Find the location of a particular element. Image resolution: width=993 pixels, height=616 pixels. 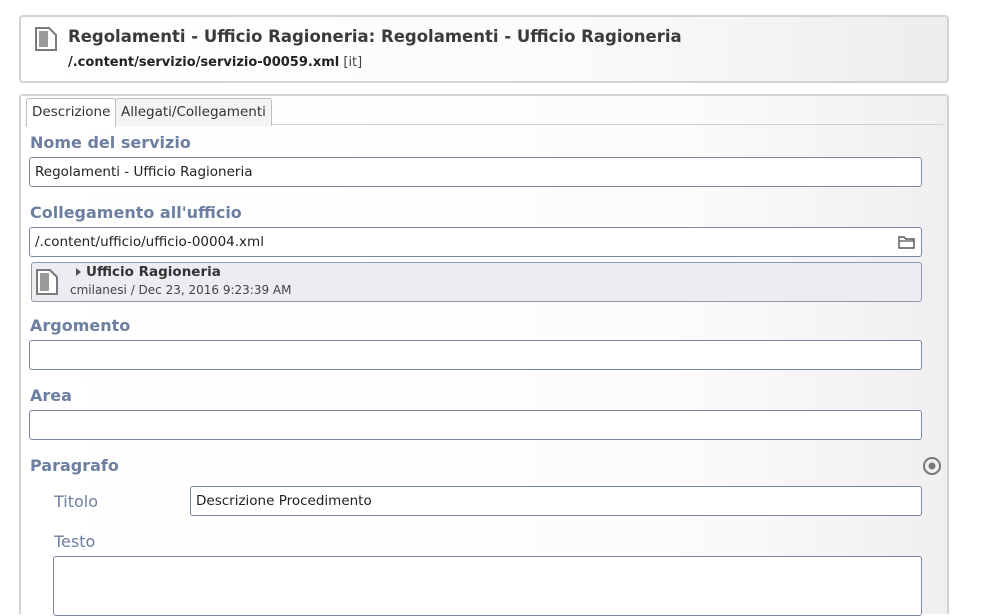

field-label-nome: Nome del servizio is located at coordinates (110, 142).